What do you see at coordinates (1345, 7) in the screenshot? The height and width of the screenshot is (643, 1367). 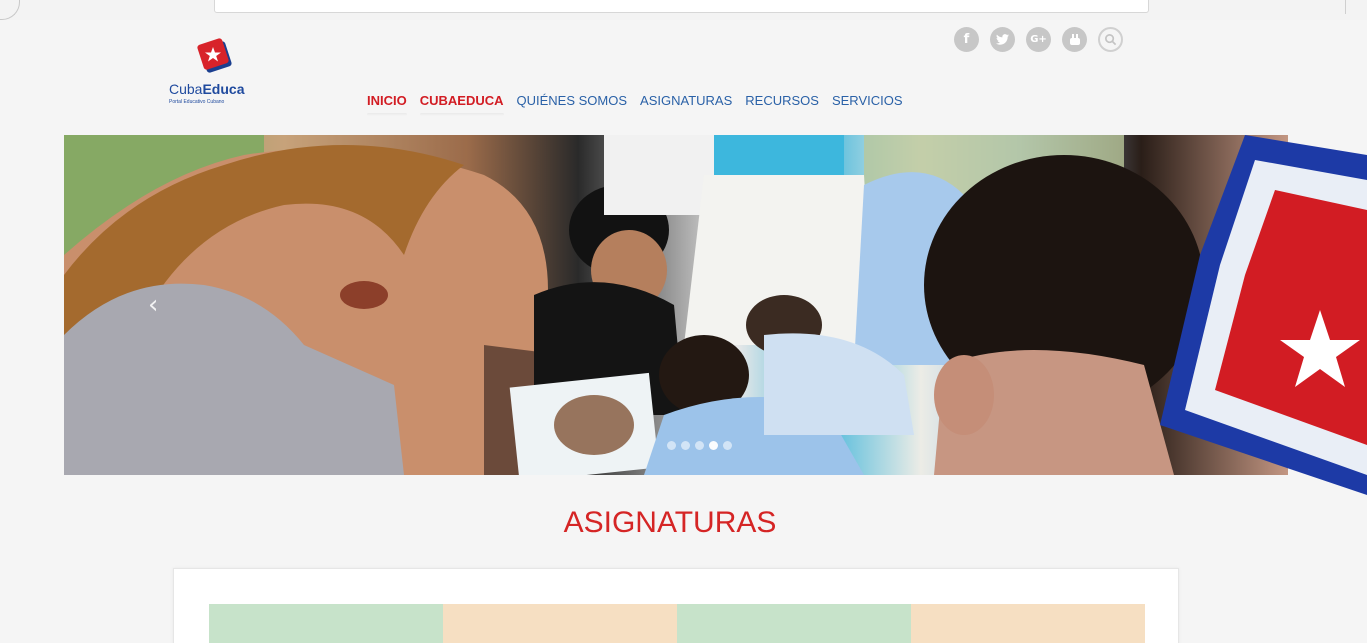 I see `divider` at bounding box center [1345, 7].